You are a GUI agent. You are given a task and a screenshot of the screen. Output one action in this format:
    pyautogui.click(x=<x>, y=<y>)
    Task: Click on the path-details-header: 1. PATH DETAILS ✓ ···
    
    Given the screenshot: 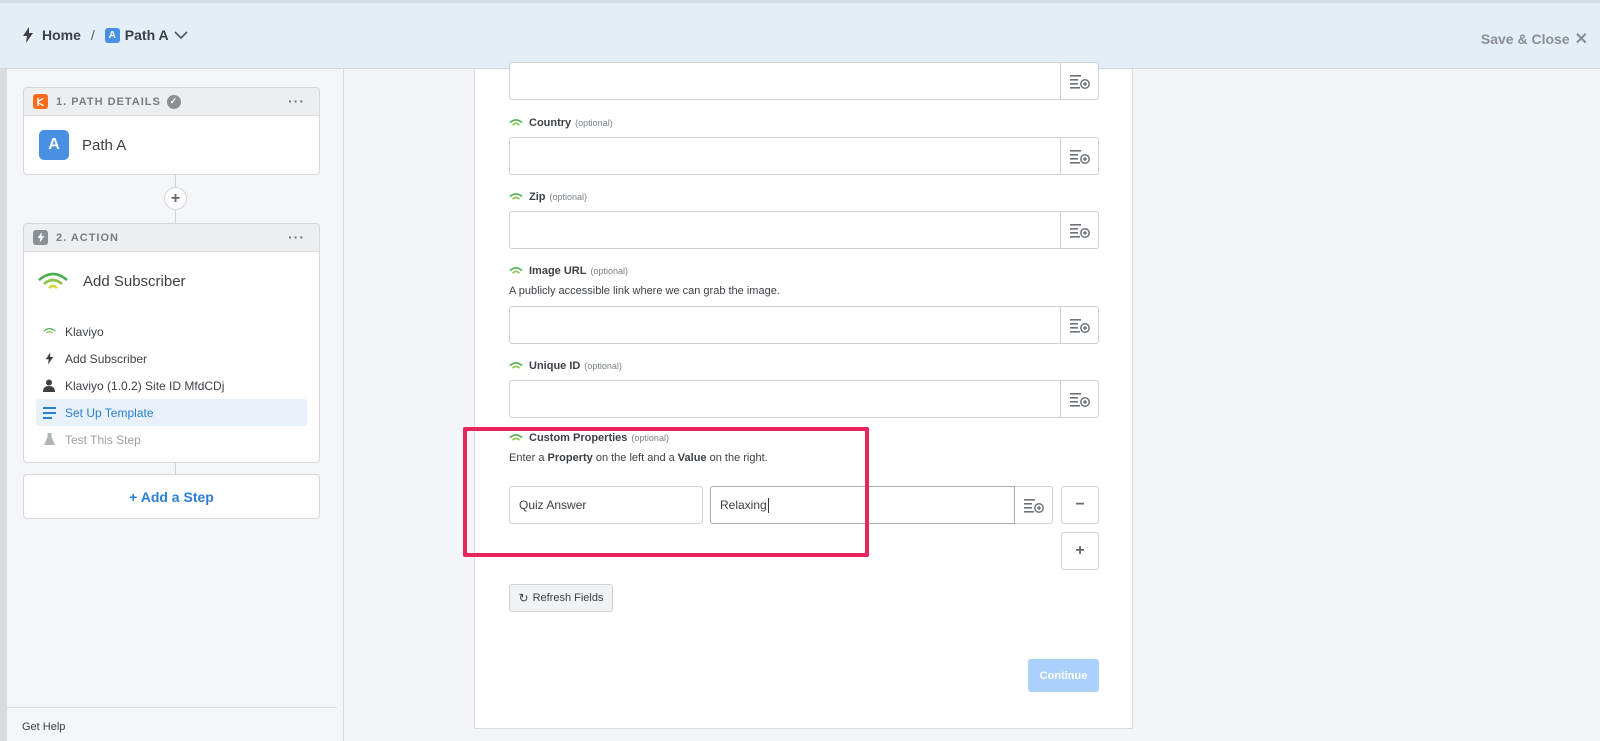 What is the action you would take?
    pyautogui.click(x=171, y=102)
    